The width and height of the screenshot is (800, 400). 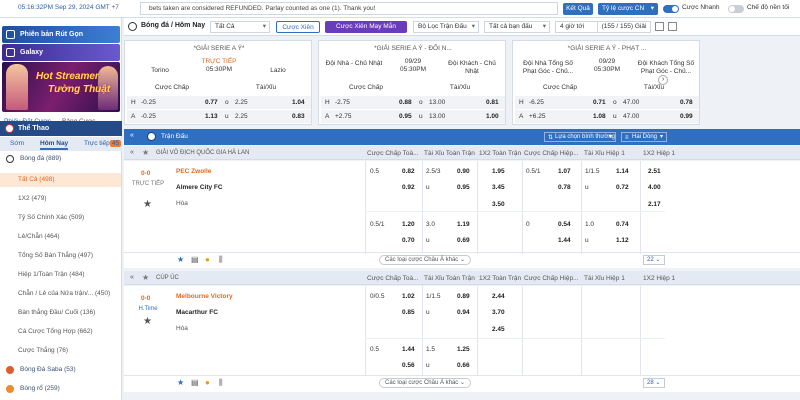 What do you see at coordinates (408, 296) in the screenshot?
I see `odds-value: 1.02` at bounding box center [408, 296].